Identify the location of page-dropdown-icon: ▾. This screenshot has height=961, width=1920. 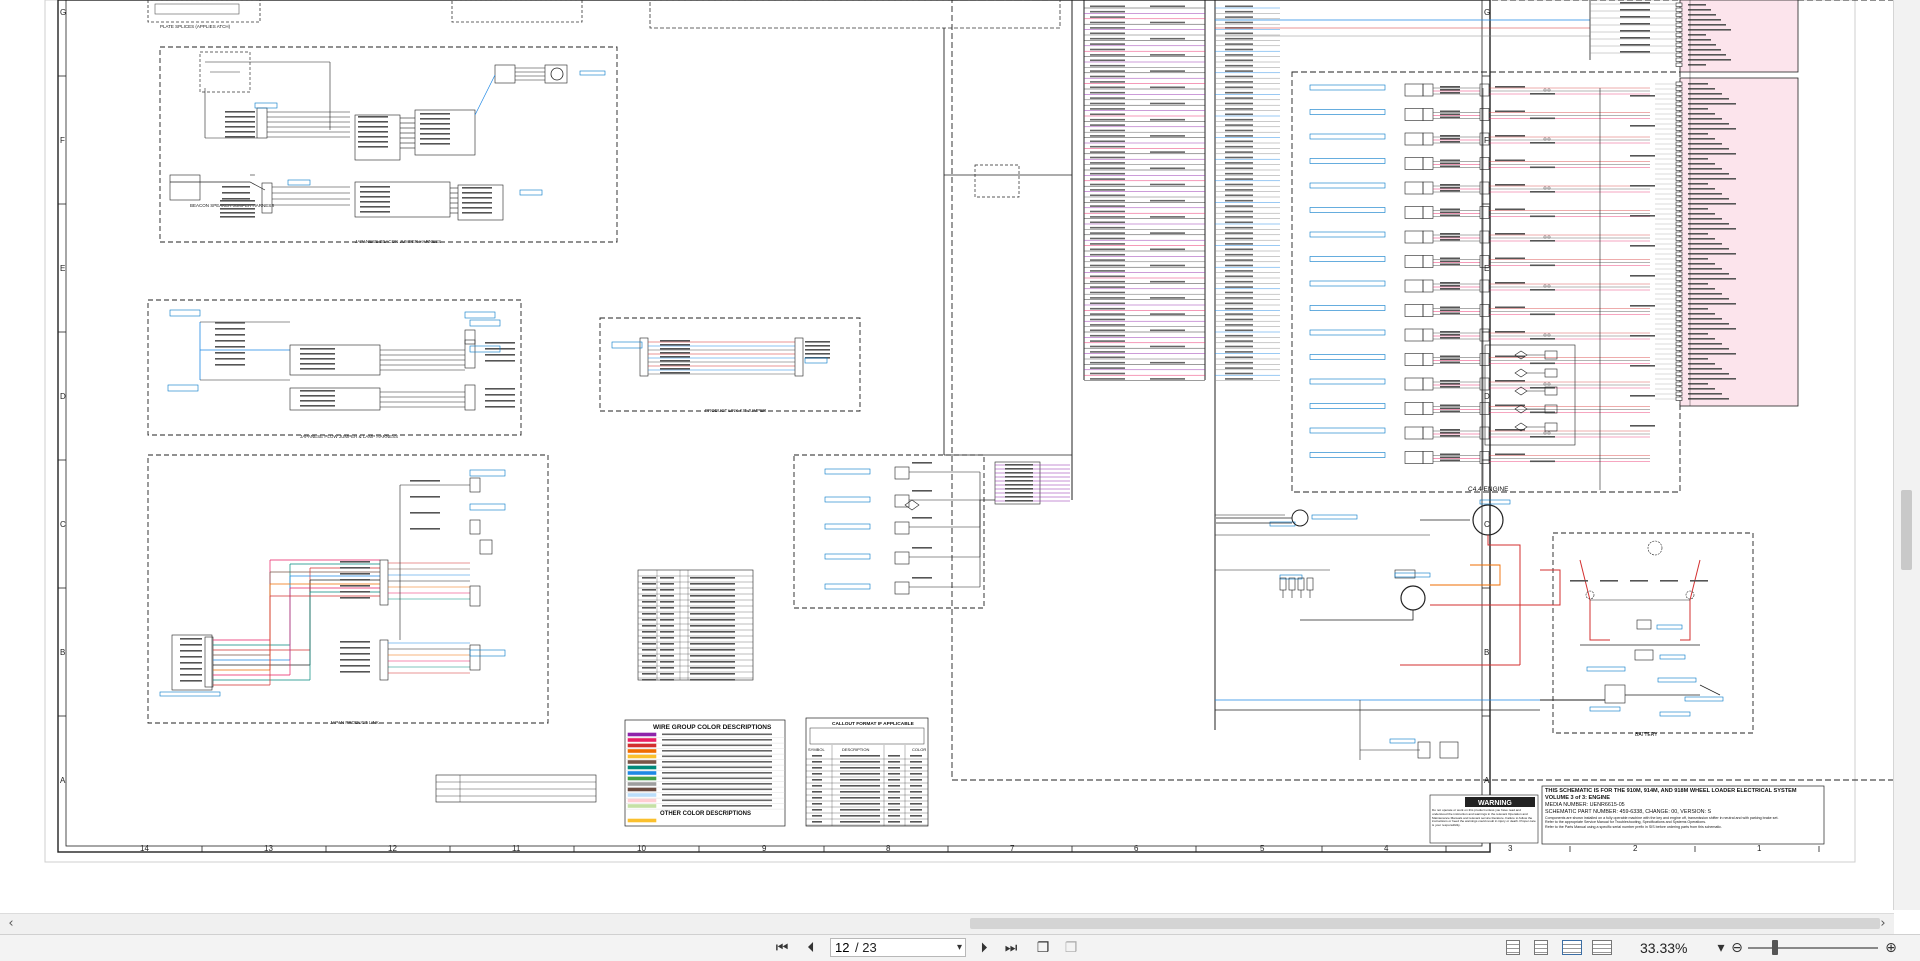
(959, 947).